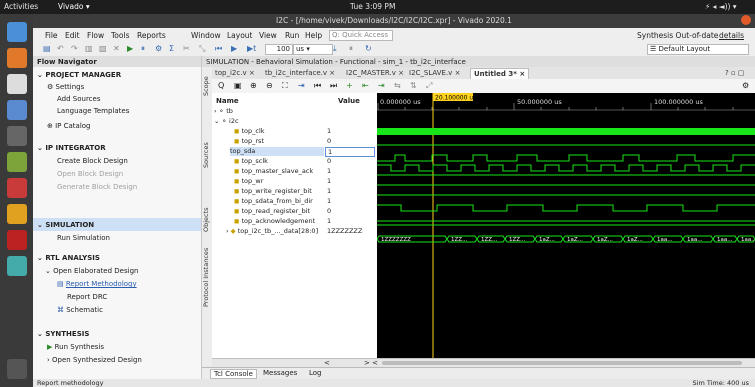 The image size is (755, 387). What do you see at coordinates (746, 20) in the screenshot?
I see `close-icon` at bounding box center [746, 20].